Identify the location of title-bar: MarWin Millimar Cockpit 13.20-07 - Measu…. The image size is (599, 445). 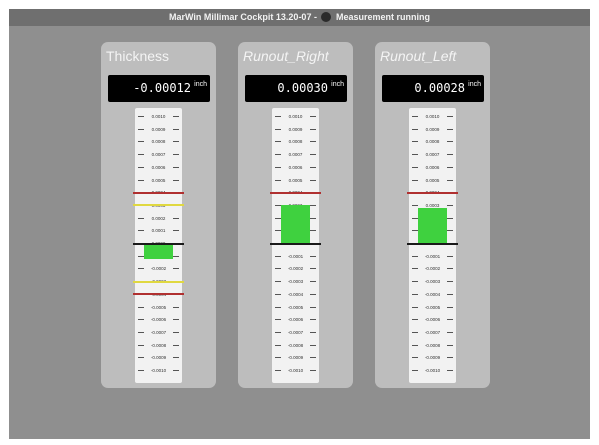
(299, 17).